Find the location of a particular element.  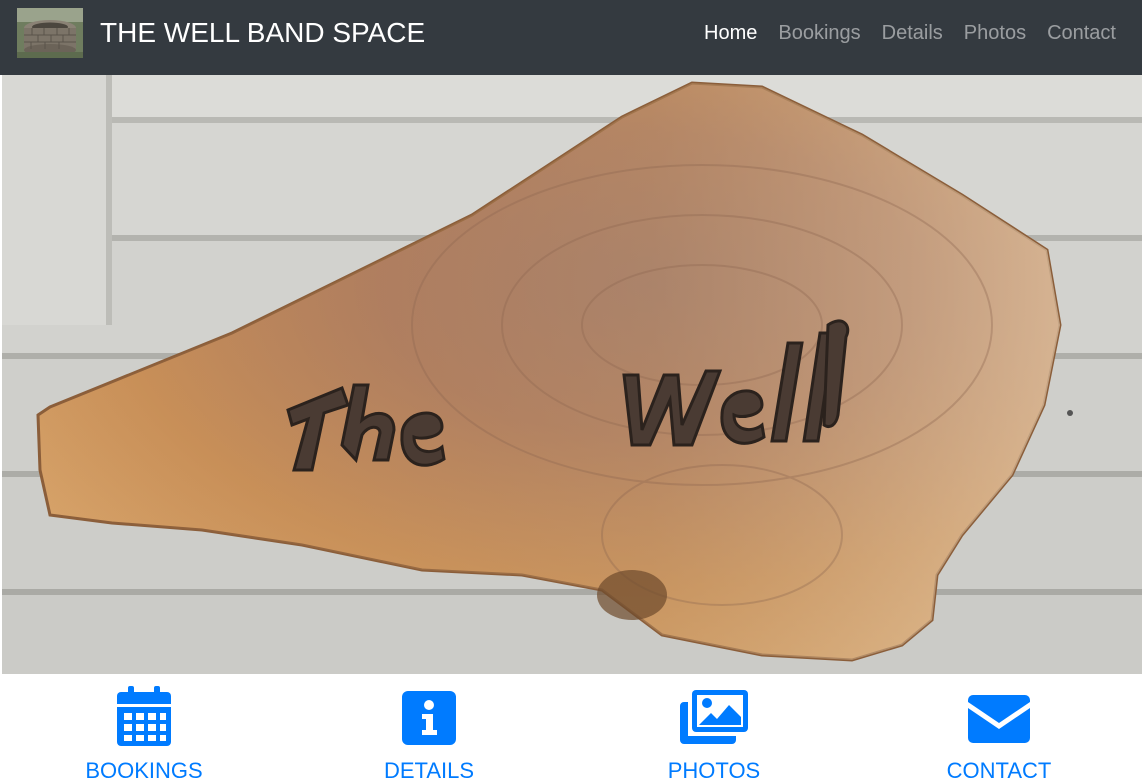

images-icon is located at coordinates (714, 719).